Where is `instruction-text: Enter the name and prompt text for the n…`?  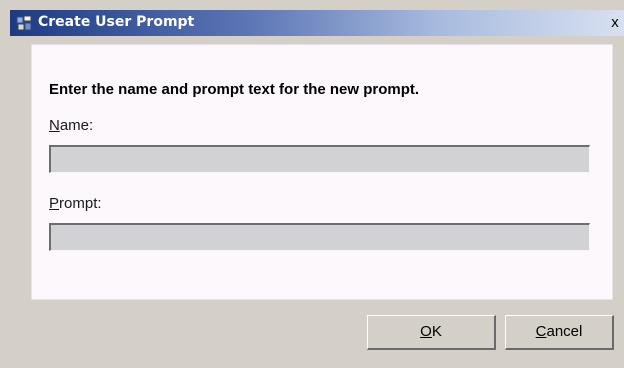
instruction-text: Enter the name and prompt text for the n… is located at coordinates (234, 89).